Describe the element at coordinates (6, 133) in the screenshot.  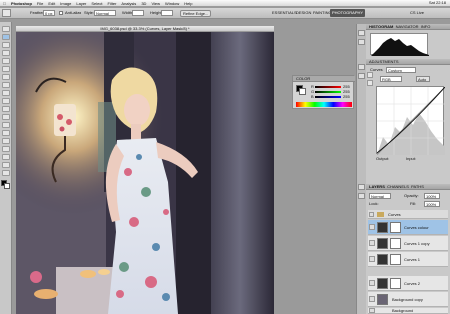
I see `pen-tool-icon` at that location.